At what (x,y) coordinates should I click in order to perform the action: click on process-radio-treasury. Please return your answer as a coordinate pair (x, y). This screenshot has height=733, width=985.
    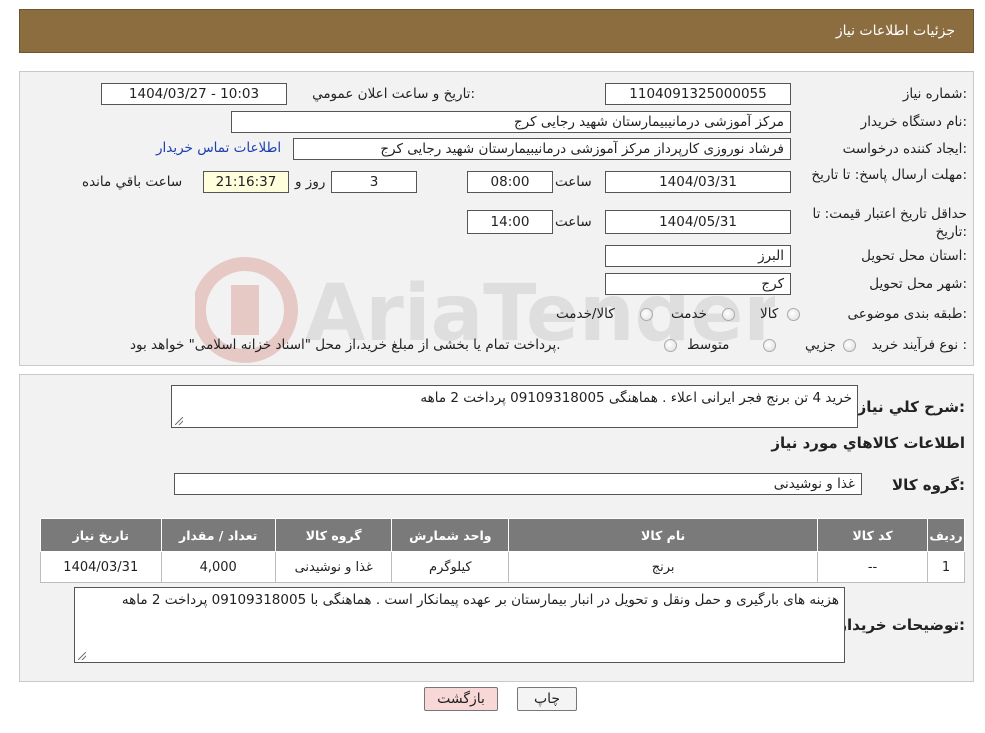
    Looking at the image, I should click on (670, 345).